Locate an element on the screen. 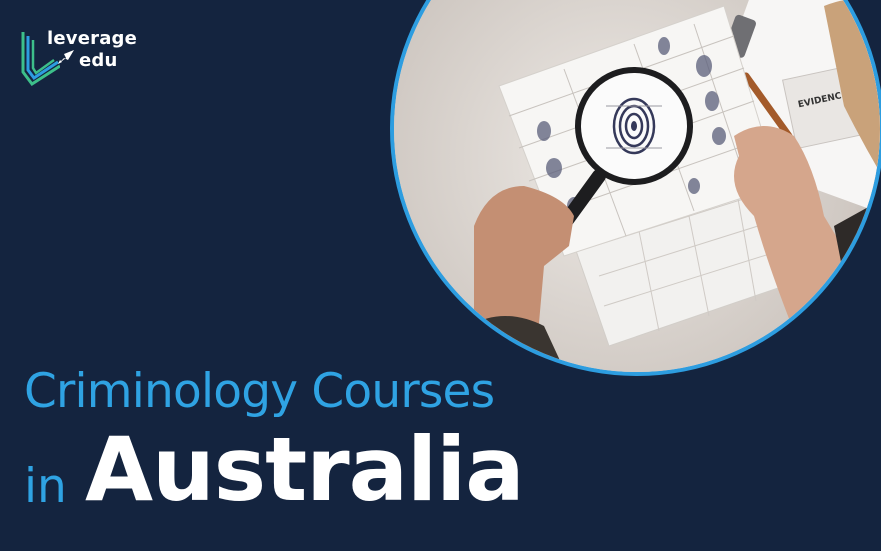  logo-word-edu: edu is located at coordinates (98, 60).